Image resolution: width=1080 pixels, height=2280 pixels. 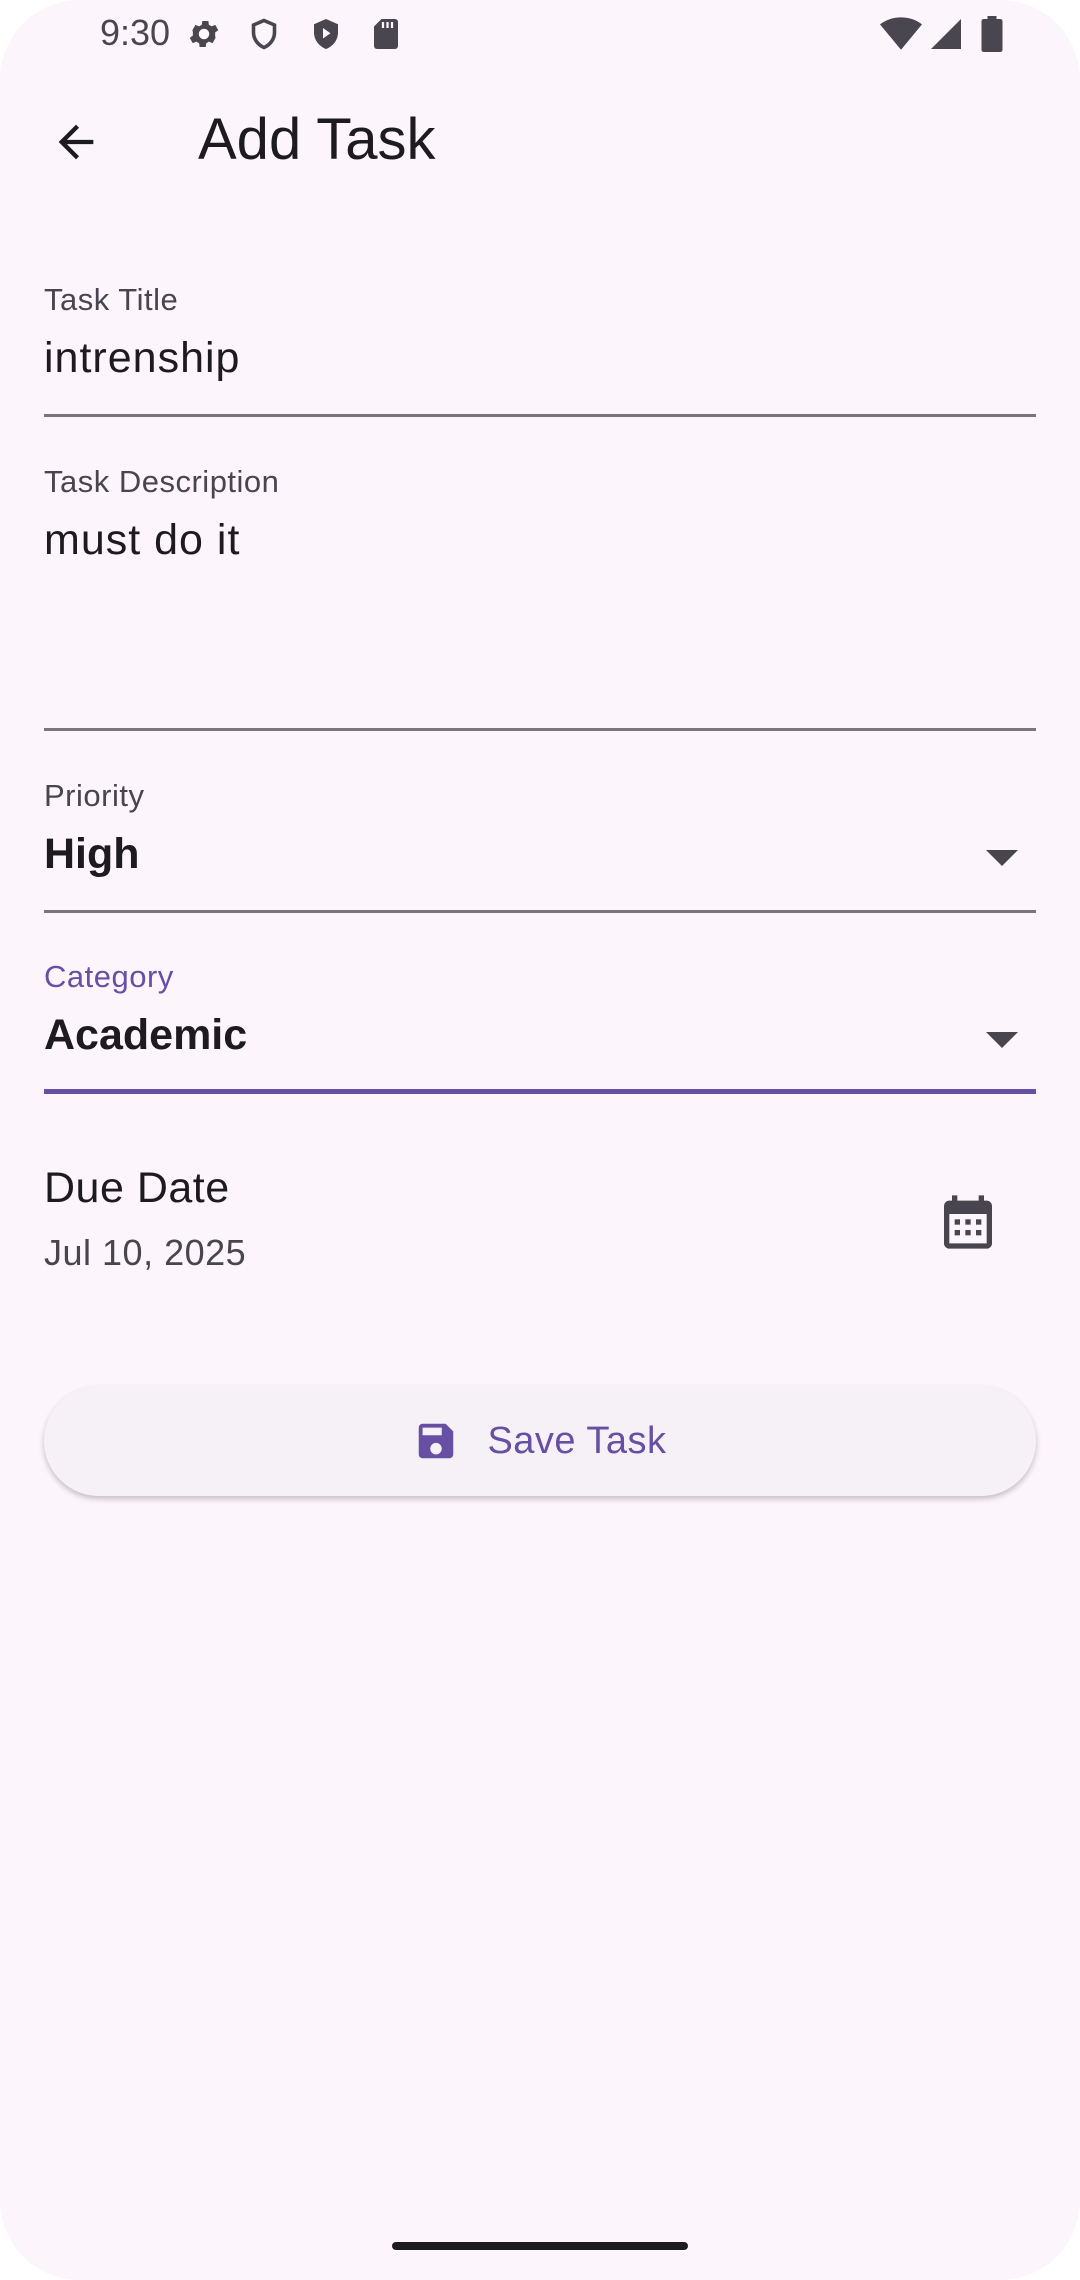 What do you see at coordinates (204, 36) in the screenshot?
I see `gear-icon` at bounding box center [204, 36].